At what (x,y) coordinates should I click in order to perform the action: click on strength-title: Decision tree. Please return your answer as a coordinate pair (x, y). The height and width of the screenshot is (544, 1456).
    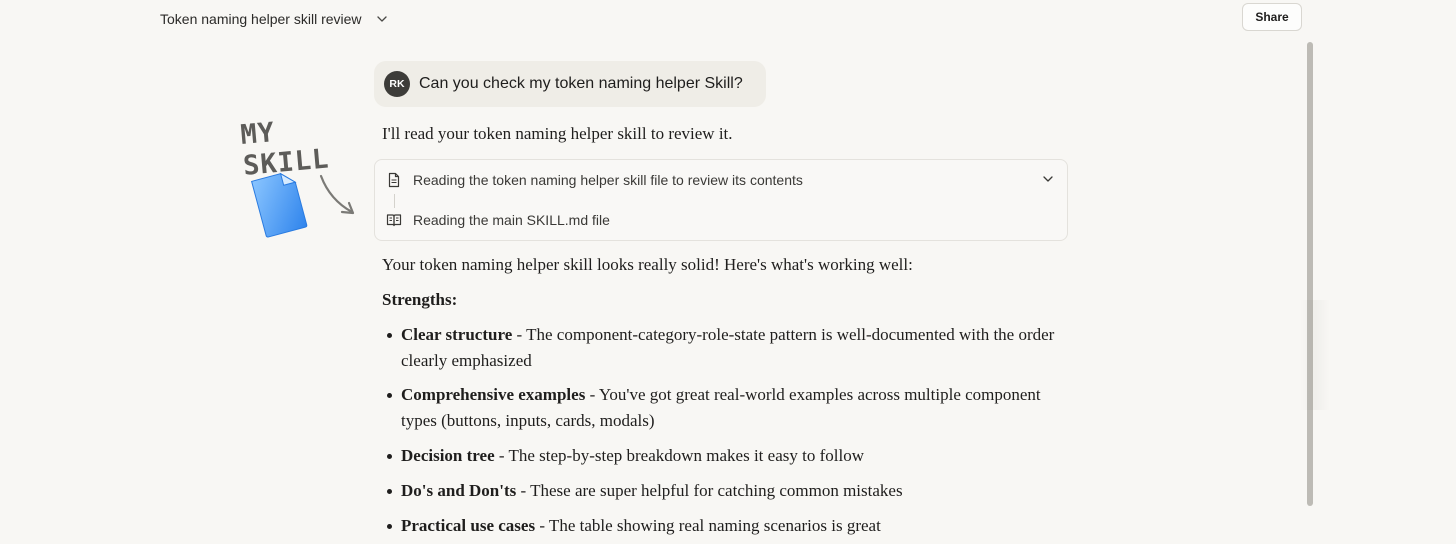
    Looking at the image, I should click on (448, 455).